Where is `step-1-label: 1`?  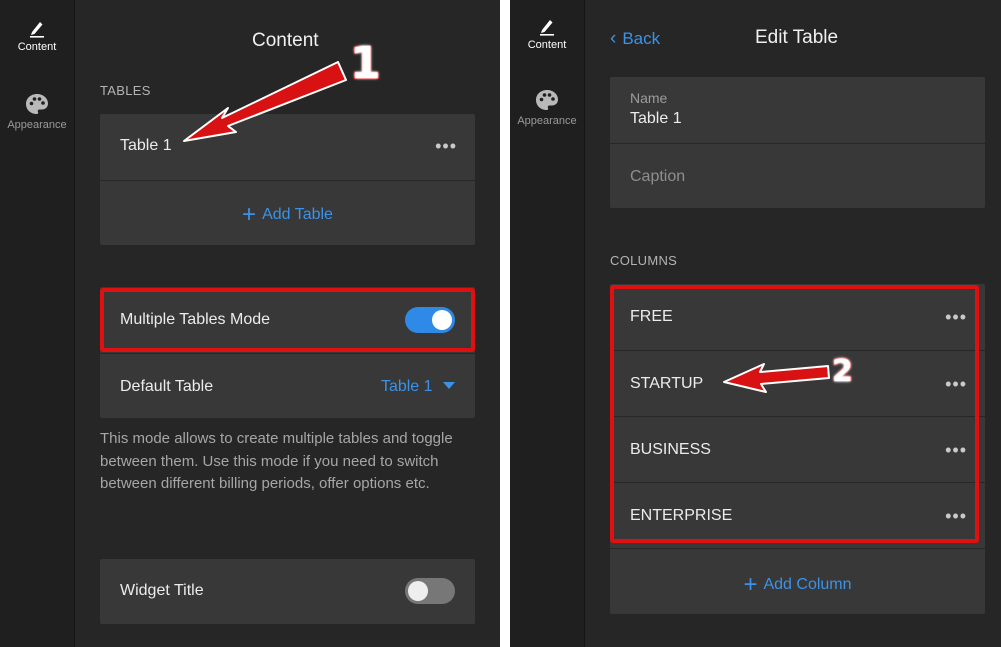
step-1-label: 1 is located at coordinates (365, 63).